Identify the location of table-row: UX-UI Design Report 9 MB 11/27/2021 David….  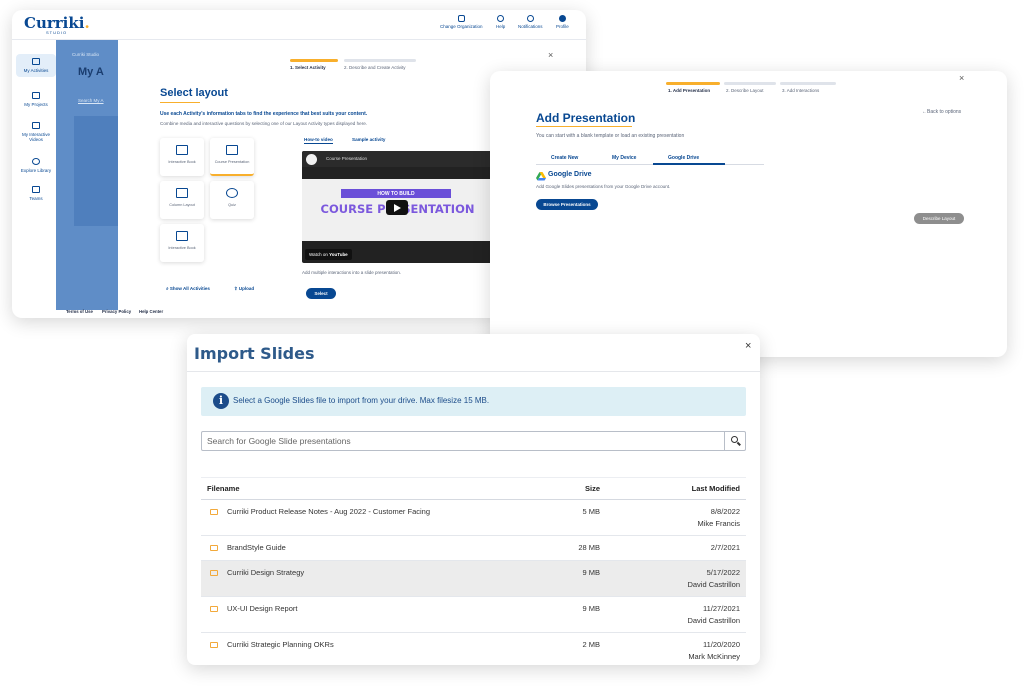
(473, 615).